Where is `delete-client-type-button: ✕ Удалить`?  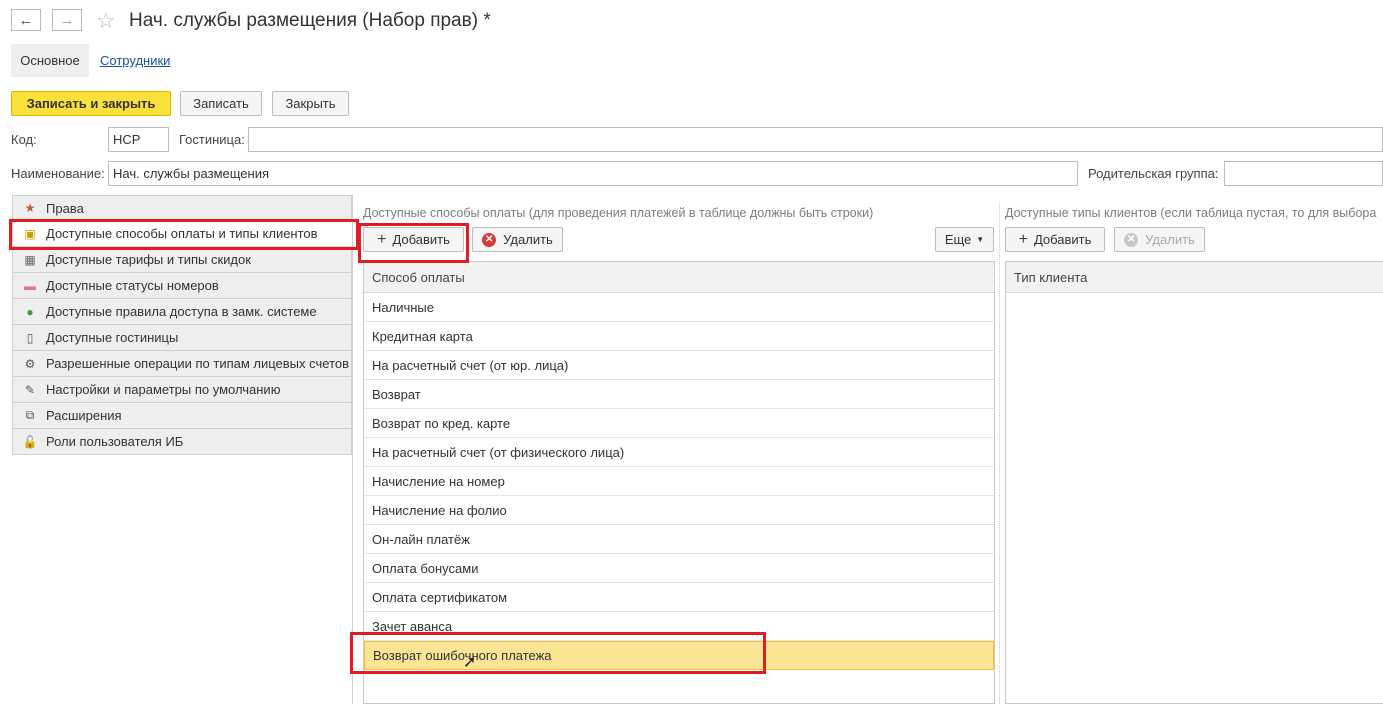
delete-client-type-button: ✕ Удалить is located at coordinates (1159, 239).